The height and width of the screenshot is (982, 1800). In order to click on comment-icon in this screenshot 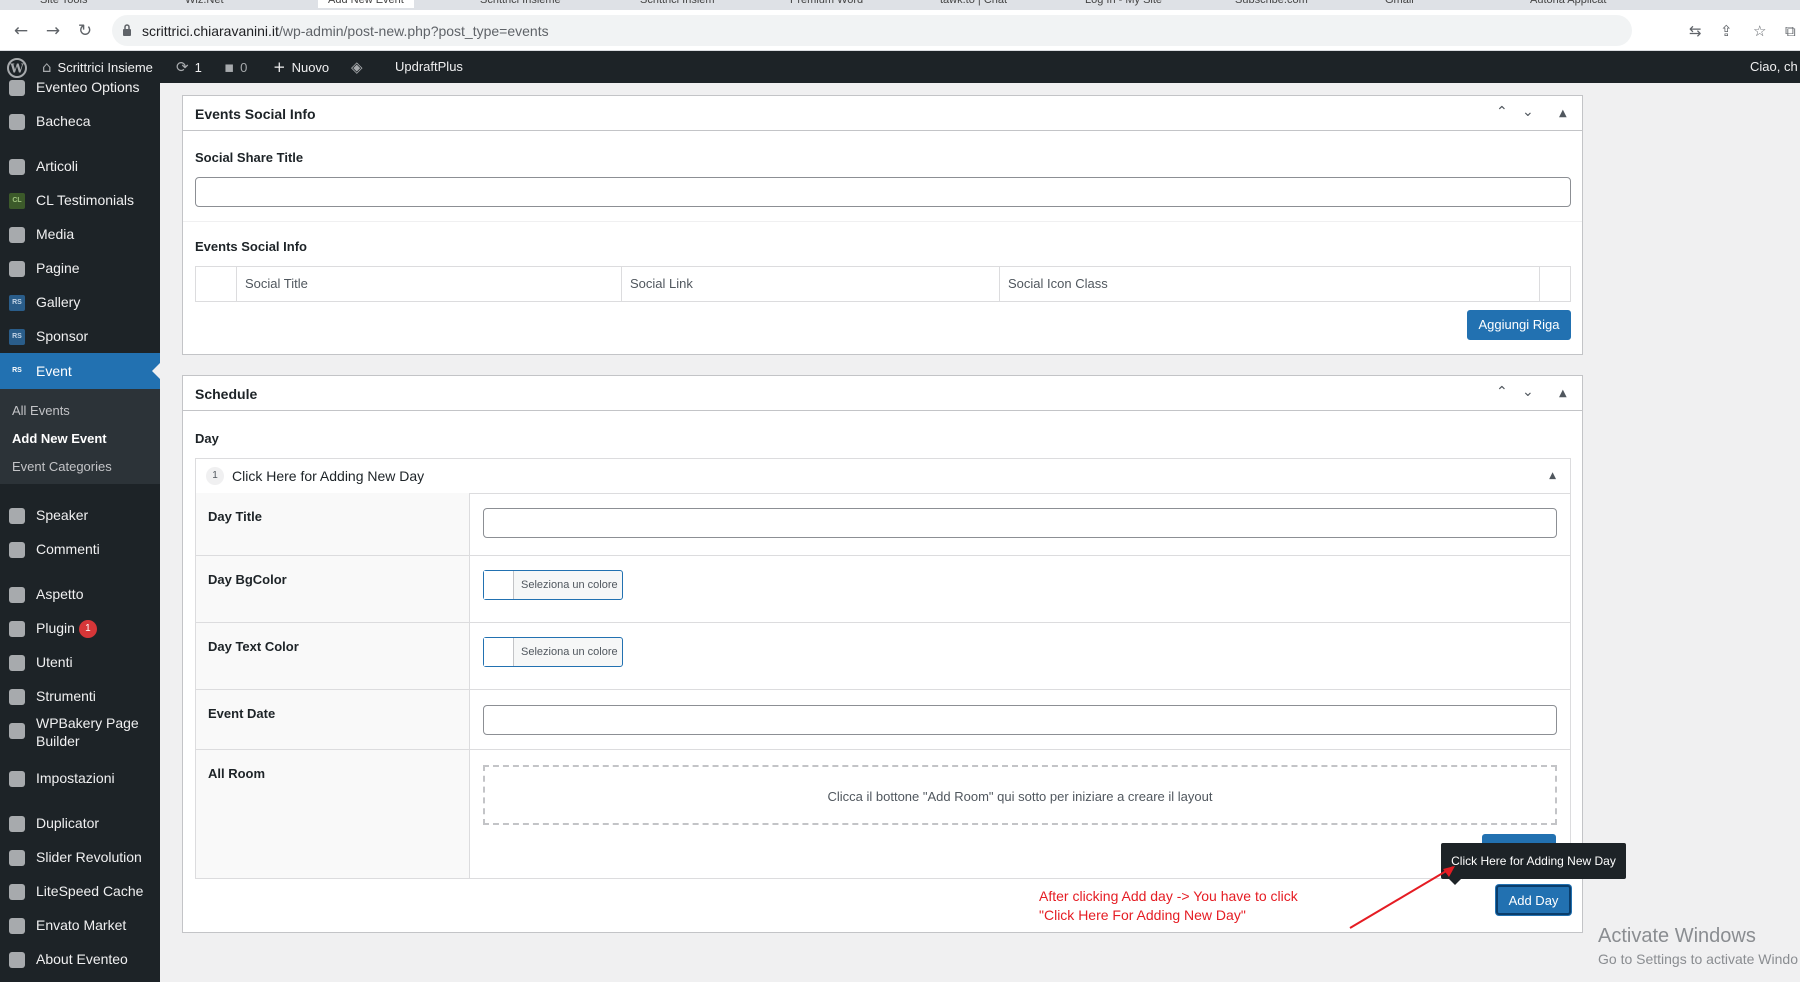, I will do `click(17, 550)`.